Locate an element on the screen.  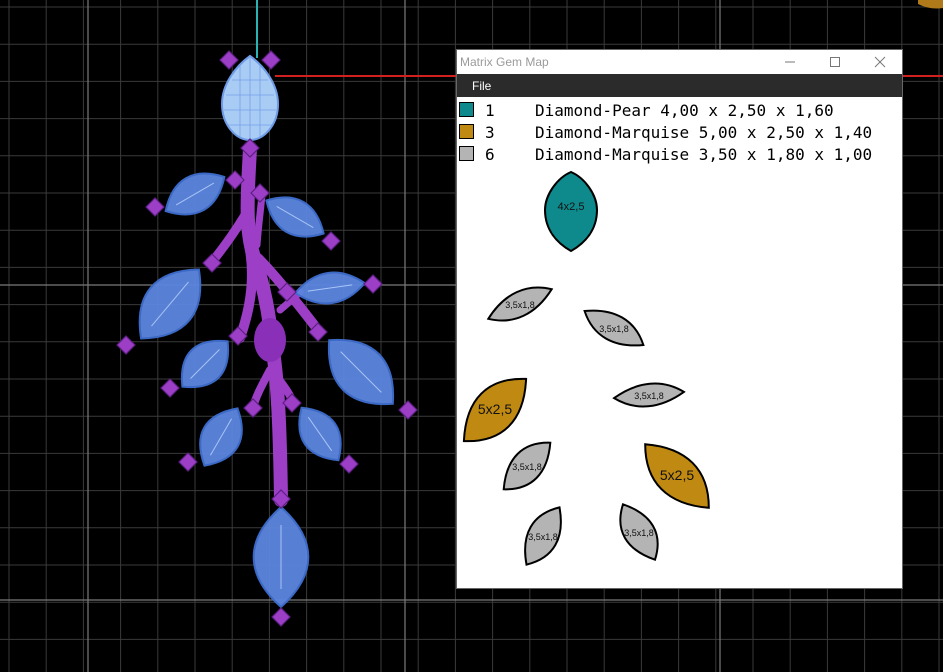
gem-label: 4x2,5 is located at coordinates (571, 207).